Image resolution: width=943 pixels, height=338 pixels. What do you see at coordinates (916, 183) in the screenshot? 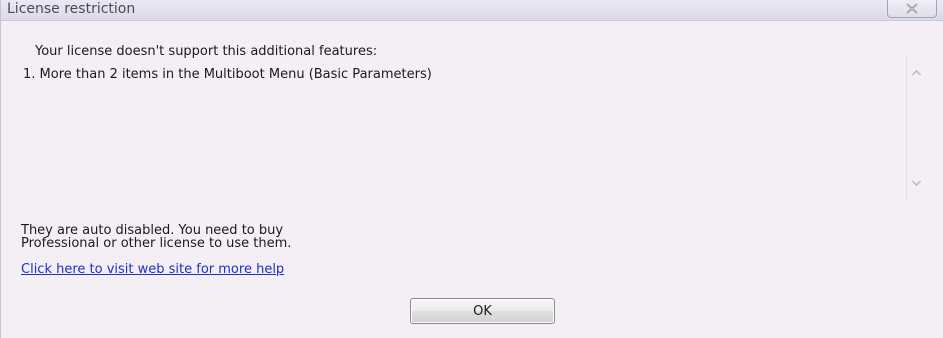
I see `scroll-down-arrow-icon` at bounding box center [916, 183].